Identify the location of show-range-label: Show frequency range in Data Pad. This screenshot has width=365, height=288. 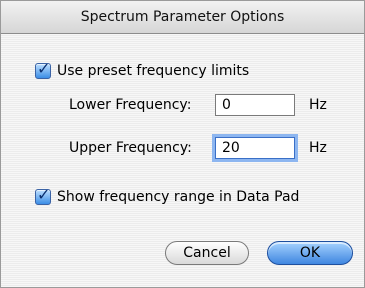
(178, 197).